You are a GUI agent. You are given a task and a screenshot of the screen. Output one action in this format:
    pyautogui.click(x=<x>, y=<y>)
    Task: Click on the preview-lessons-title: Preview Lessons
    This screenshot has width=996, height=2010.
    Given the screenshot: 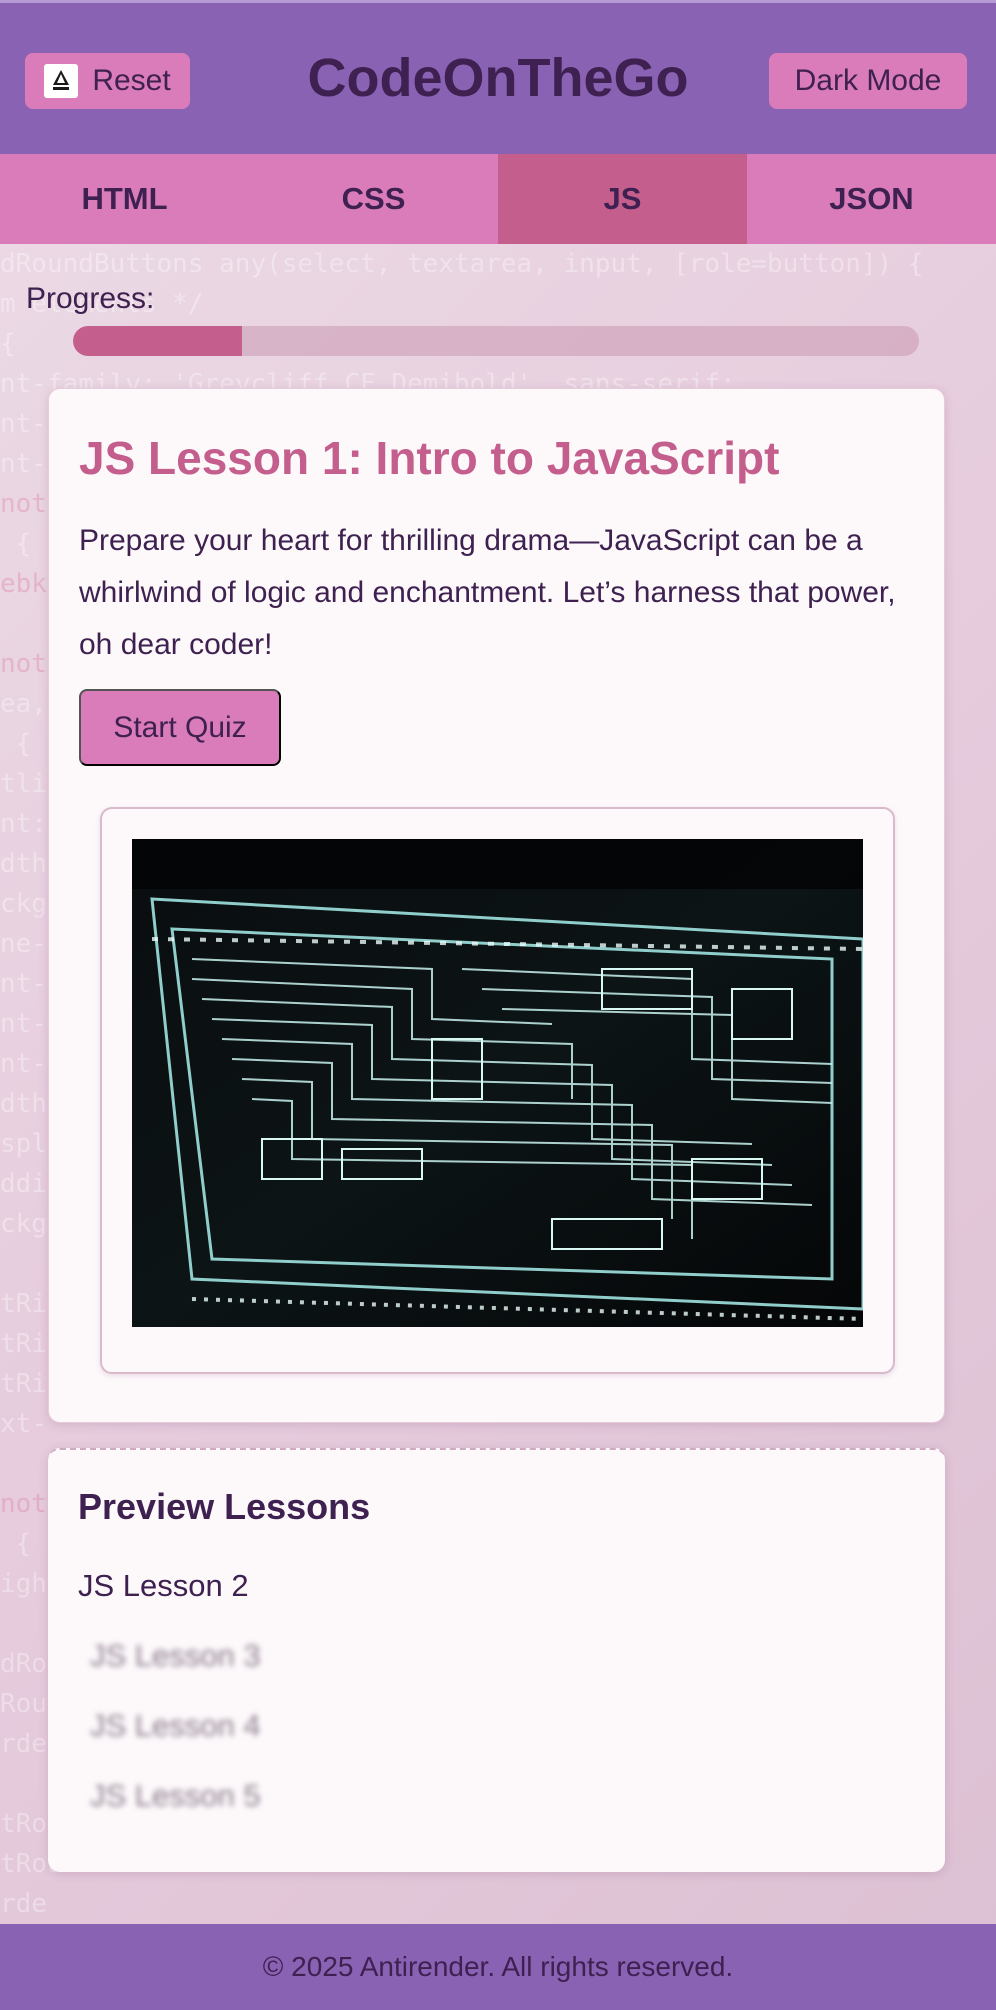 What is the action you would take?
    pyautogui.click(x=224, y=1506)
    